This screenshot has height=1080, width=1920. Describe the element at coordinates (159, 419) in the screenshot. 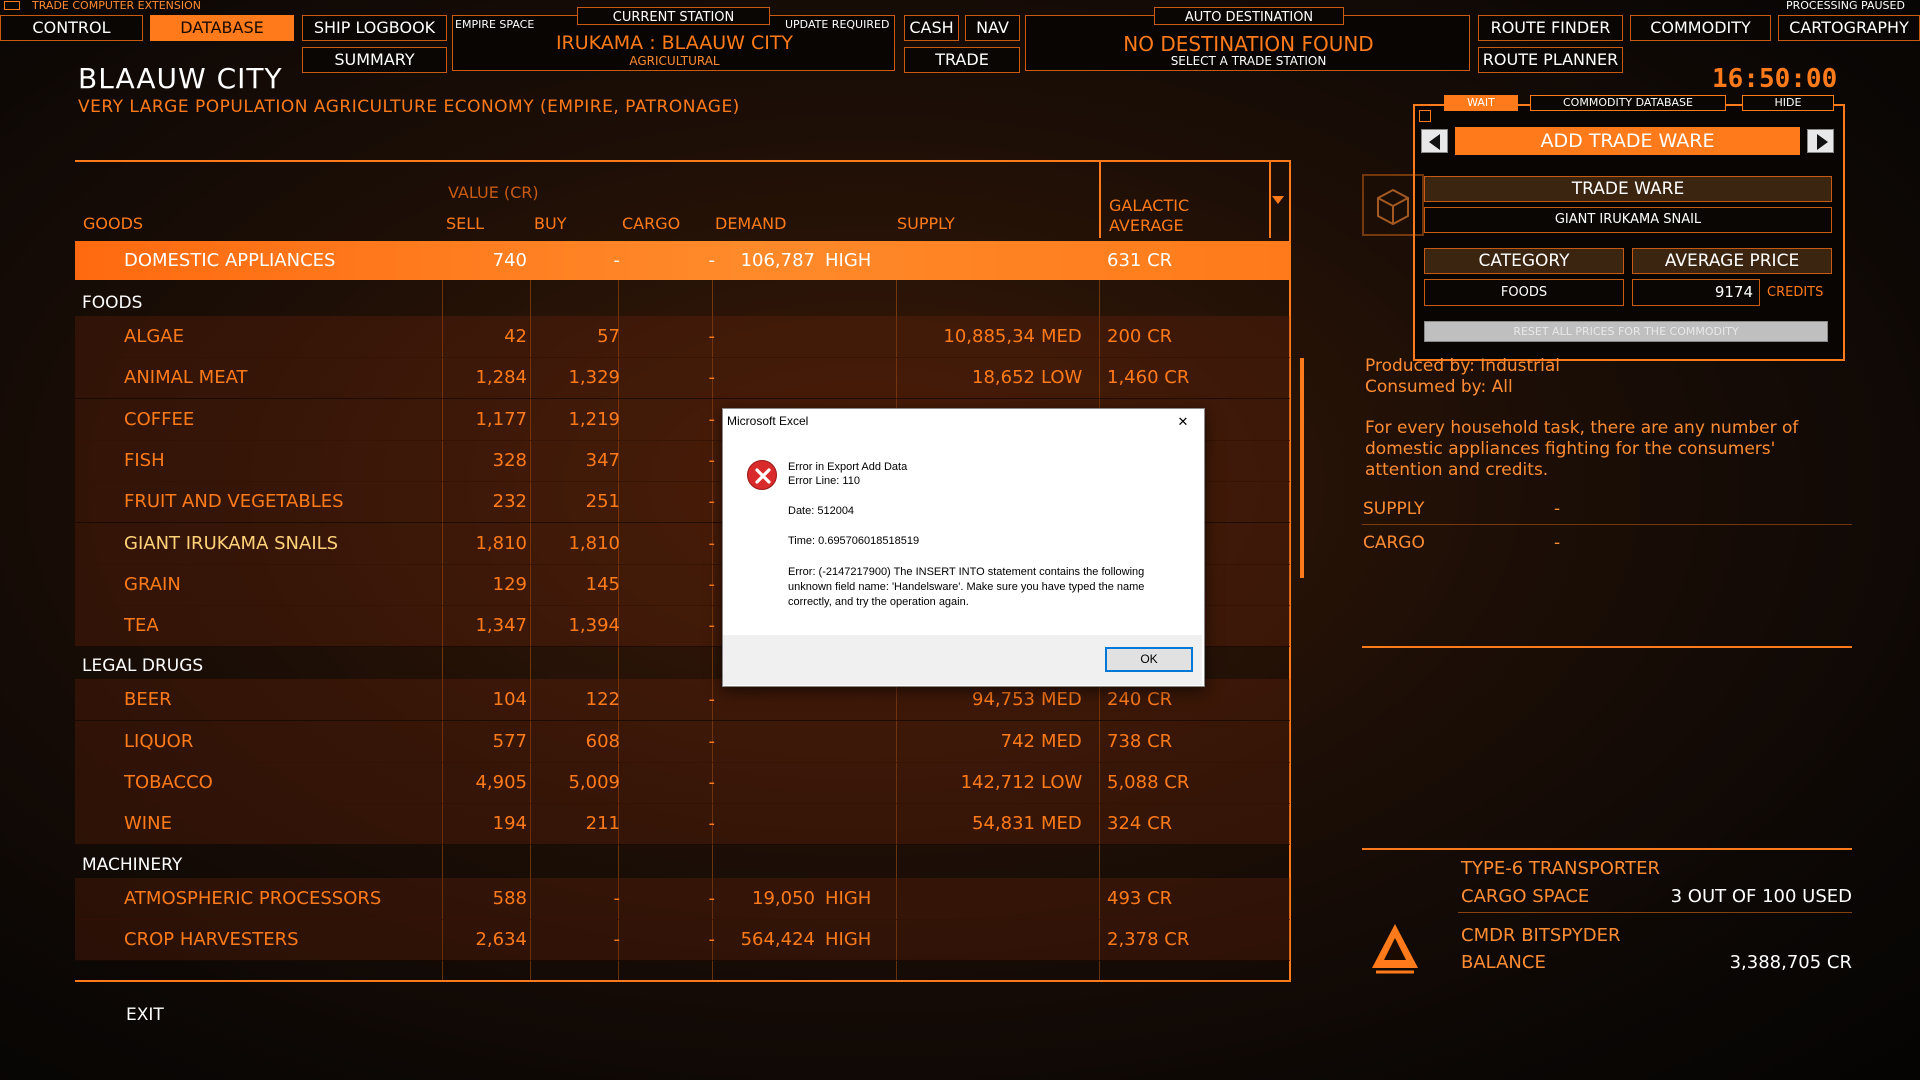

I see `name: COFFEE` at that location.